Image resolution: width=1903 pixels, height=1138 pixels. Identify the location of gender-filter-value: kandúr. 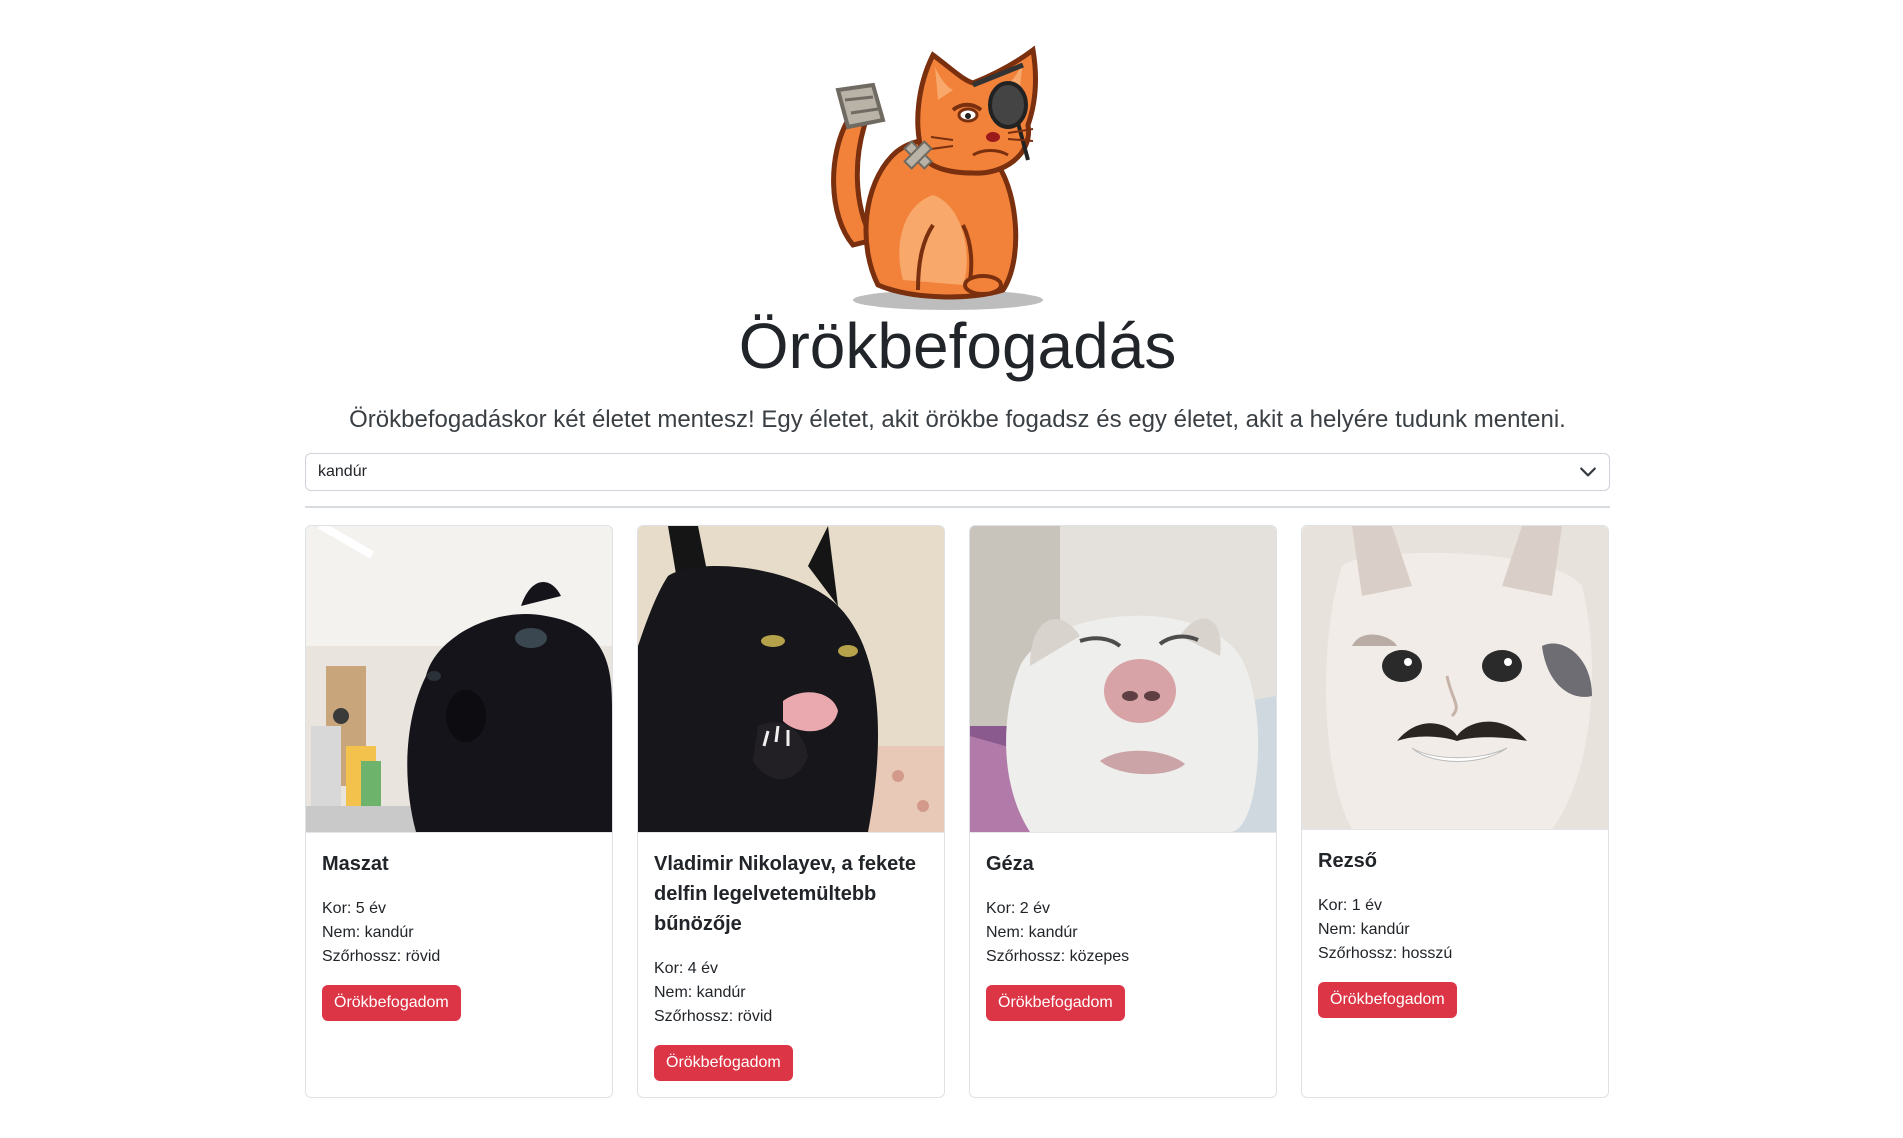
(342, 471).